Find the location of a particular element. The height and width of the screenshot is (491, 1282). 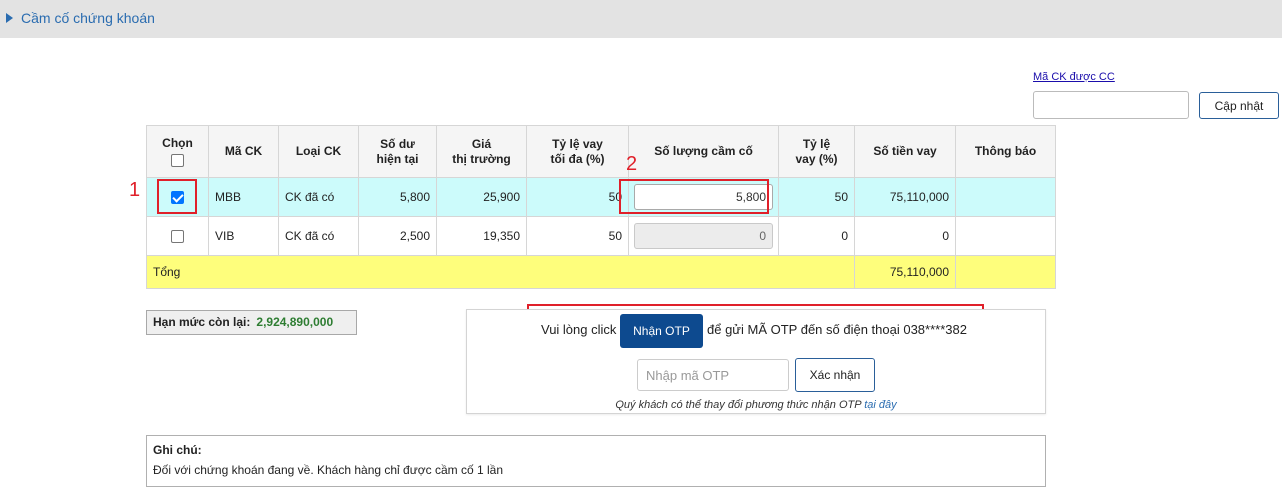

total-amount: 75,110,000 is located at coordinates (905, 272).